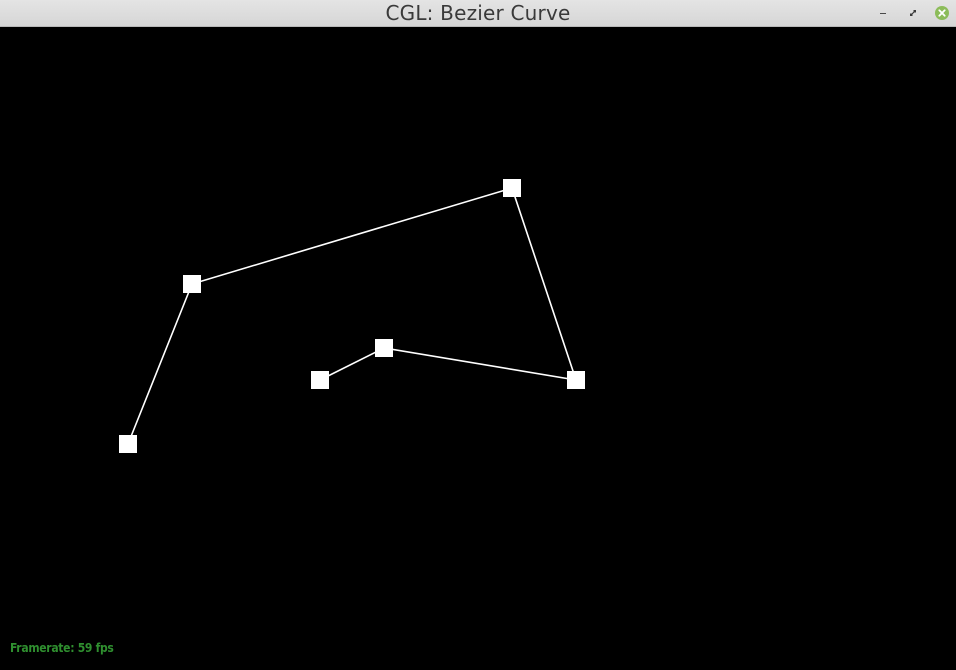  I want to click on framerate-value: 59 fps, so click(95, 648).